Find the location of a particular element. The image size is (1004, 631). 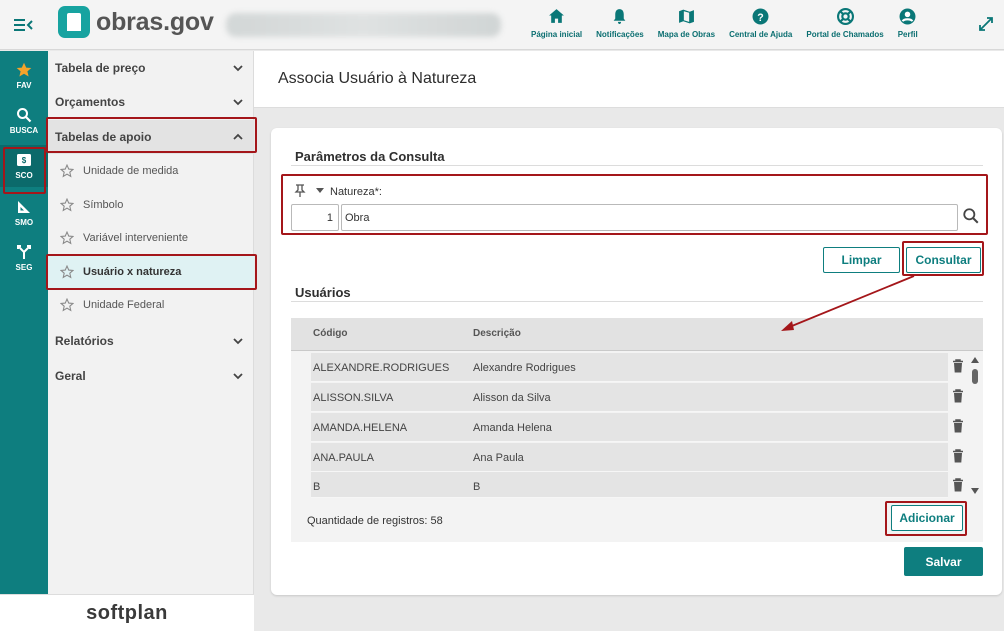

nav-notifications-label: Notificações is located at coordinates (620, 34).